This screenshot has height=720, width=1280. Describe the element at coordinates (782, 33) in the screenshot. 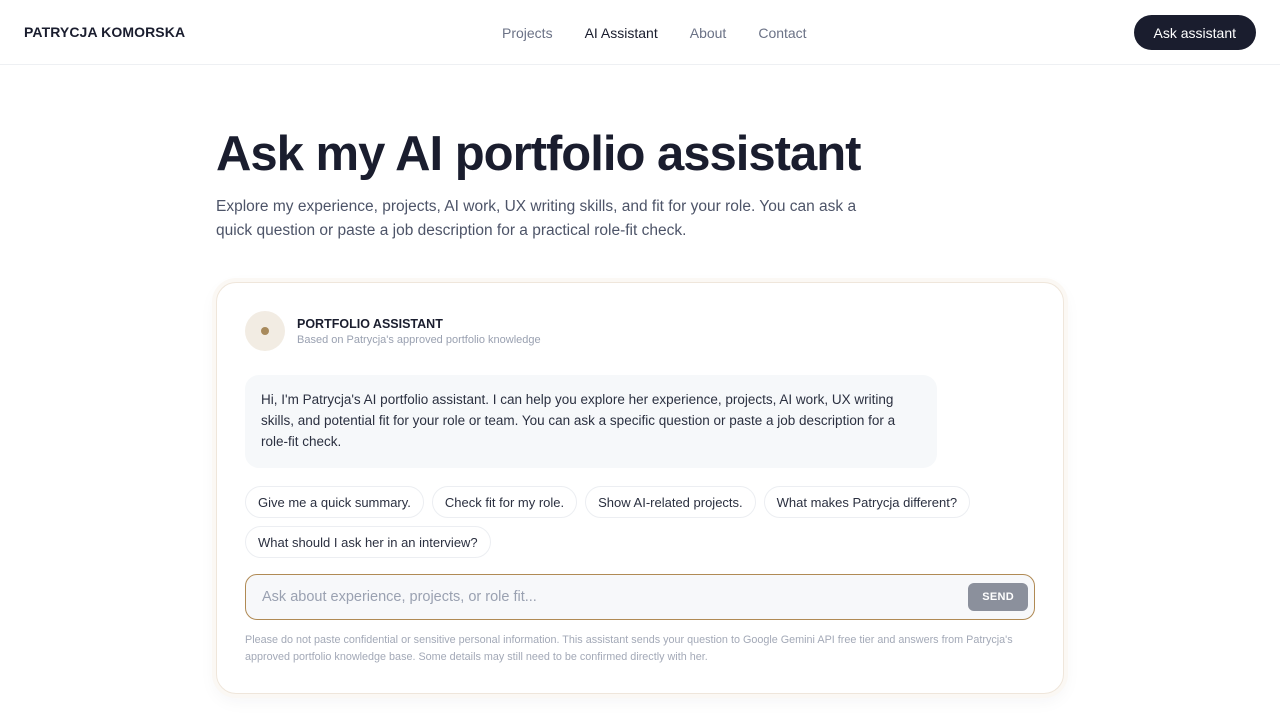

I see `nav-link-contact: Contact` at that location.